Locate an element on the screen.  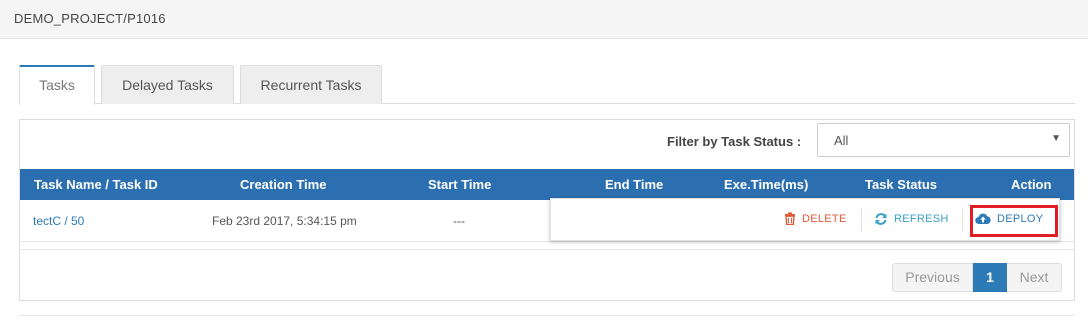
refresh-button: REFRESH is located at coordinates (911, 219).